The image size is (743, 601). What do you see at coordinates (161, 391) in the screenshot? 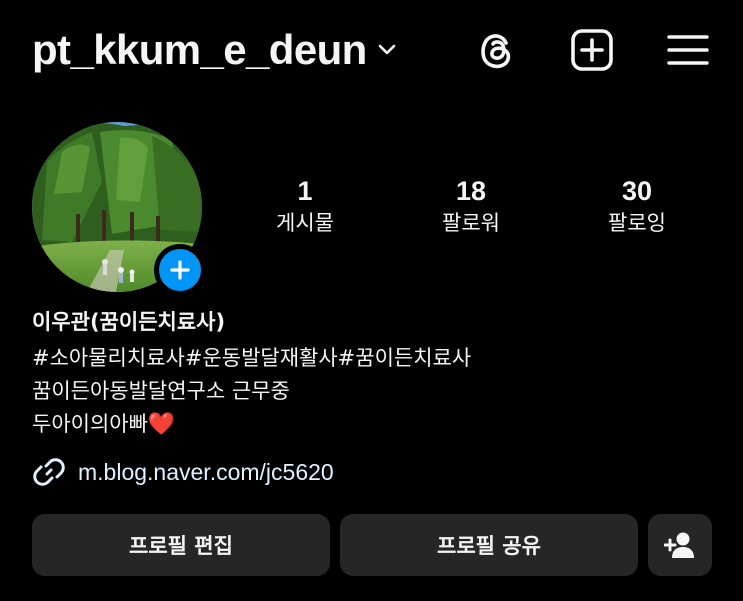
I see `bio-workplace: 꿈이든아동발달연구소 근무중` at bounding box center [161, 391].